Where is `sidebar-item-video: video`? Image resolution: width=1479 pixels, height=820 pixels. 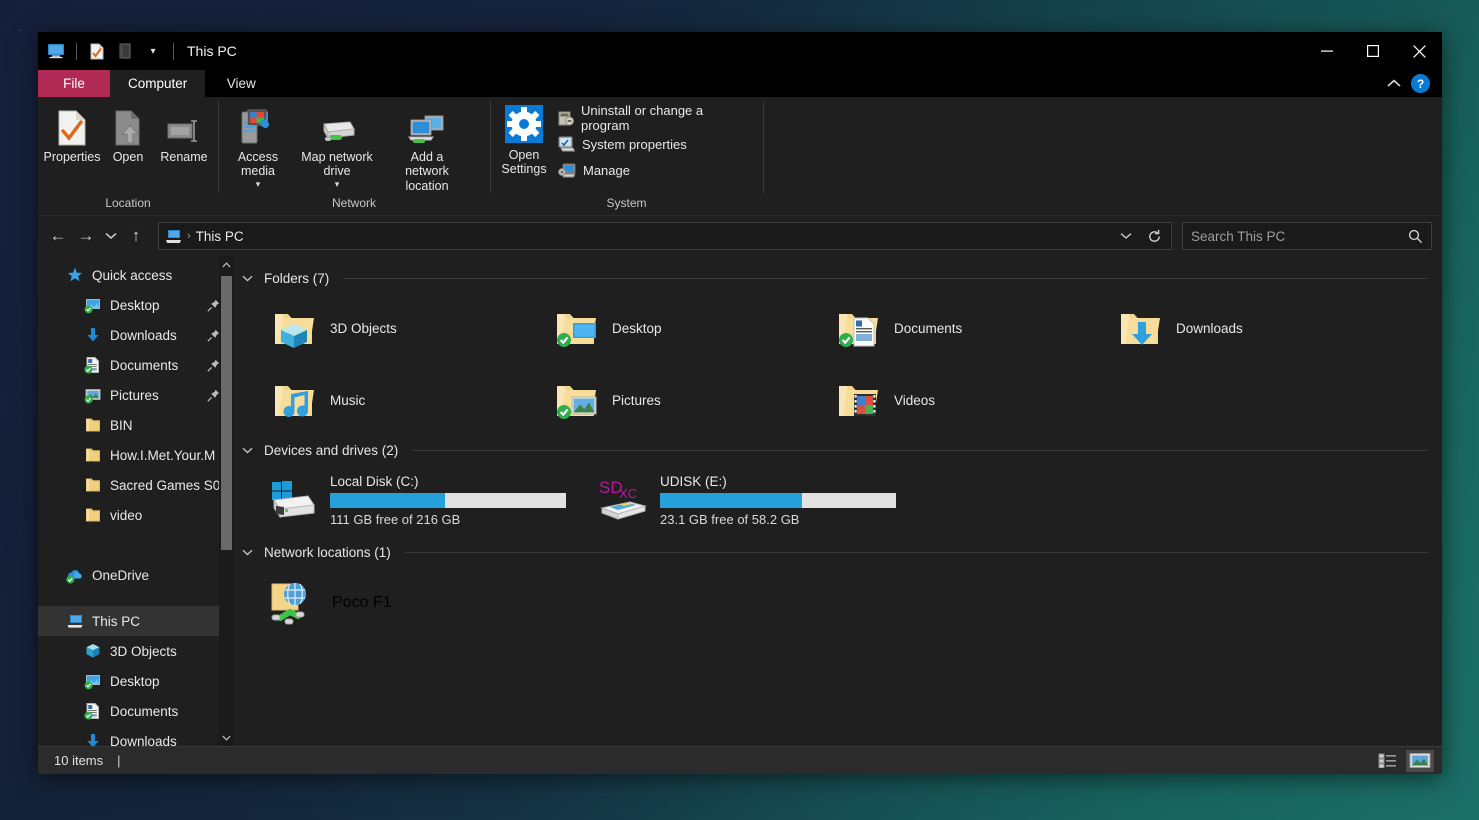 sidebar-item-video: video is located at coordinates (136, 515).